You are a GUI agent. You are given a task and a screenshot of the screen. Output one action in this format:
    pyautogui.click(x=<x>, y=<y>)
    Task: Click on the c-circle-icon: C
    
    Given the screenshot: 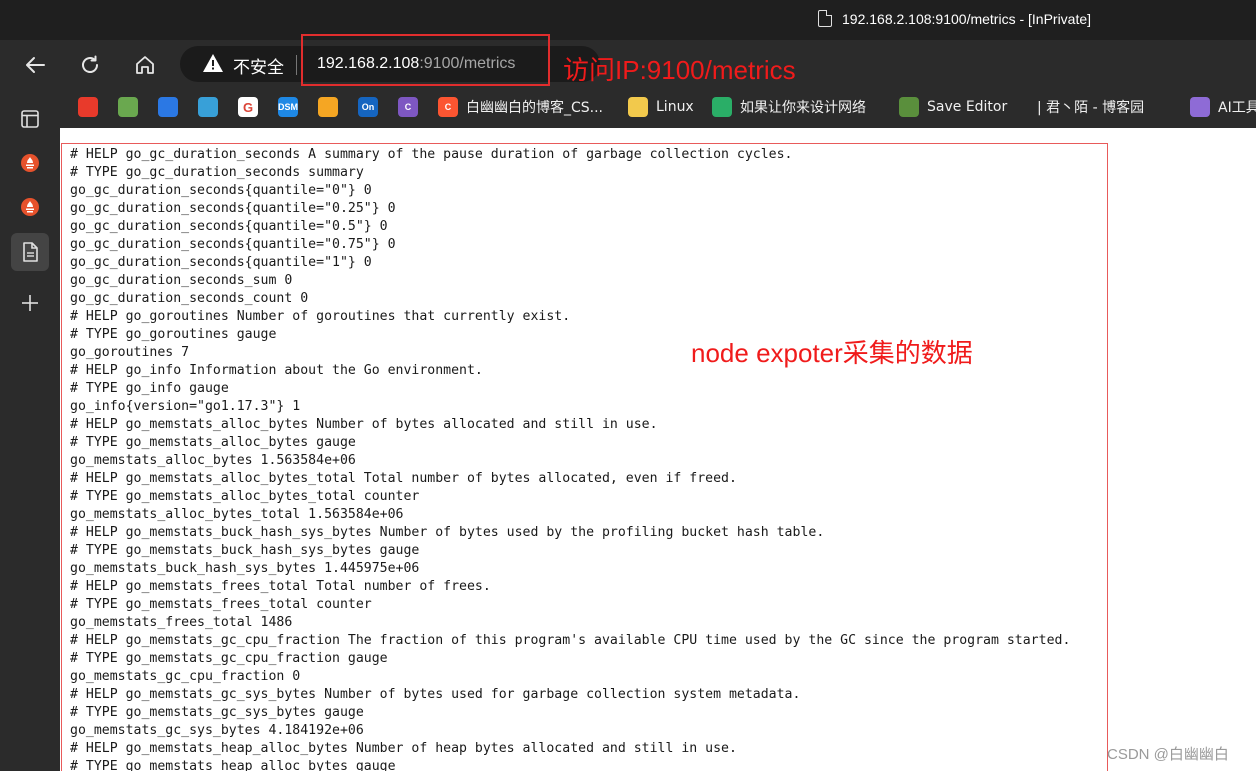 What is the action you would take?
    pyautogui.click(x=408, y=107)
    